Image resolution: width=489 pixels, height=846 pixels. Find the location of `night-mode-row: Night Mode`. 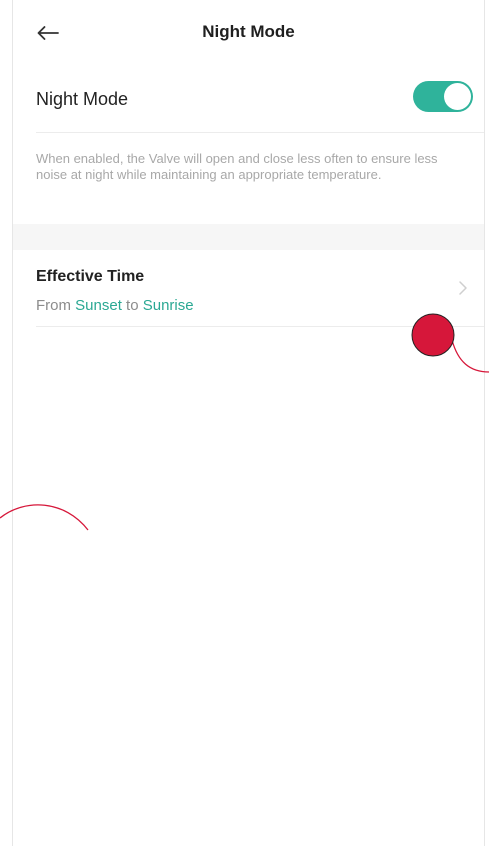

night-mode-row: Night Mode is located at coordinates (248, 98).